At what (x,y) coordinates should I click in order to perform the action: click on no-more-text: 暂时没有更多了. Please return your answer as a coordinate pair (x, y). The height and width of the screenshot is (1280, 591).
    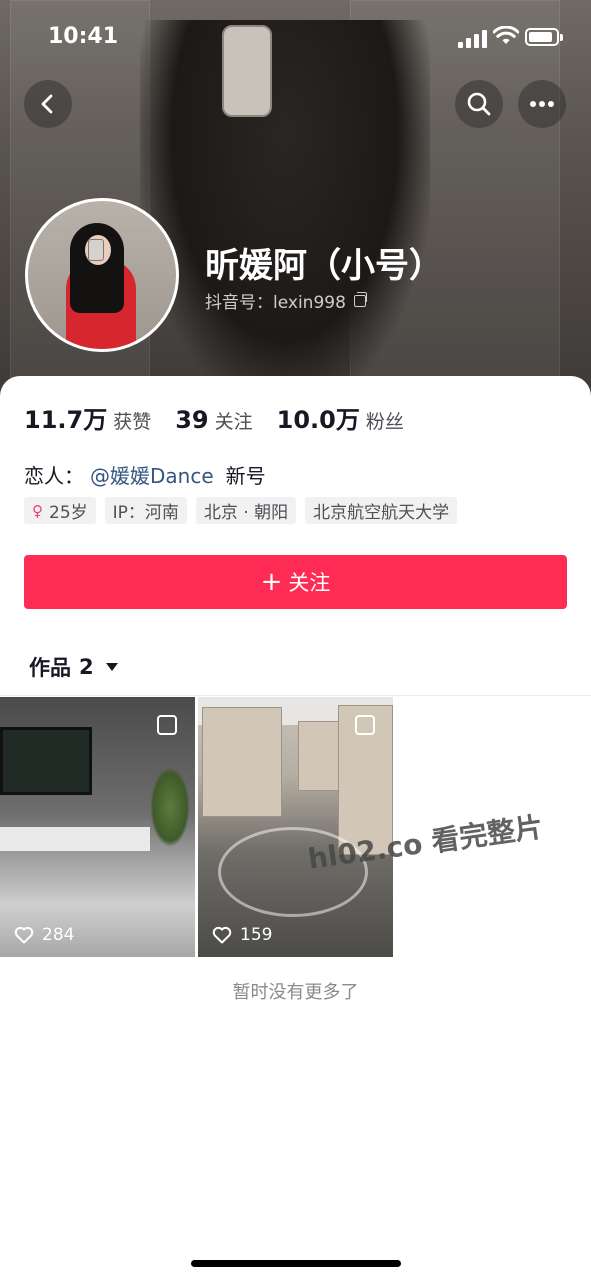
    Looking at the image, I should click on (295, 992).